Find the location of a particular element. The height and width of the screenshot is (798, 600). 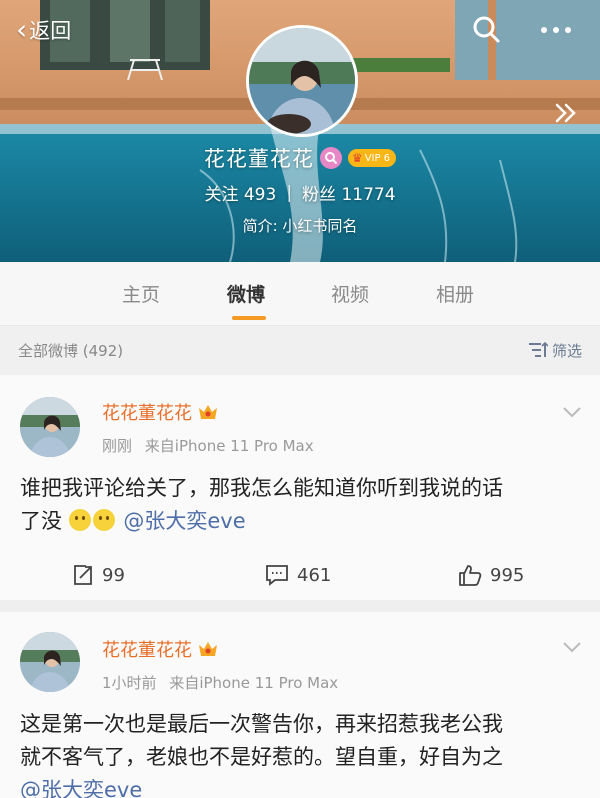

all-posts-count: 全部微博 (492) is located at coordinates (71, 350).